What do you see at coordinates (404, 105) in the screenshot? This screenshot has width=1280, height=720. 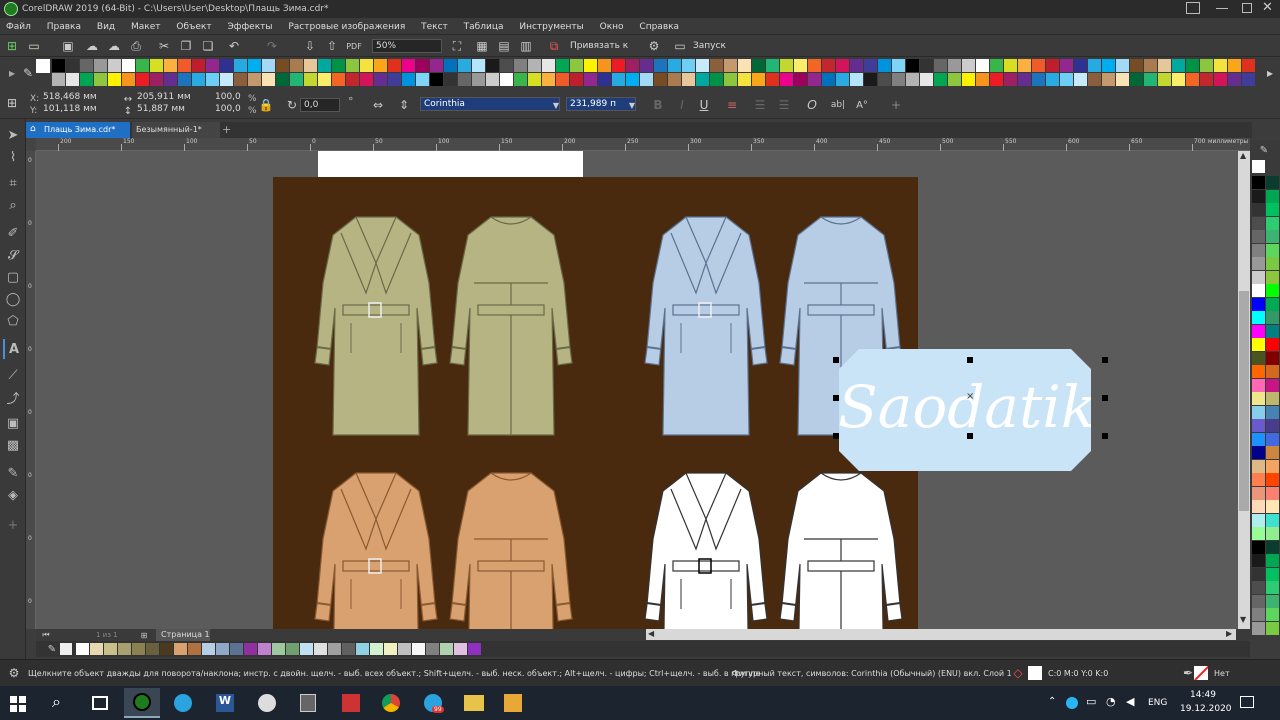 I see `mirror-vertical-icon: ⇕` at bounding box center [404, 105].